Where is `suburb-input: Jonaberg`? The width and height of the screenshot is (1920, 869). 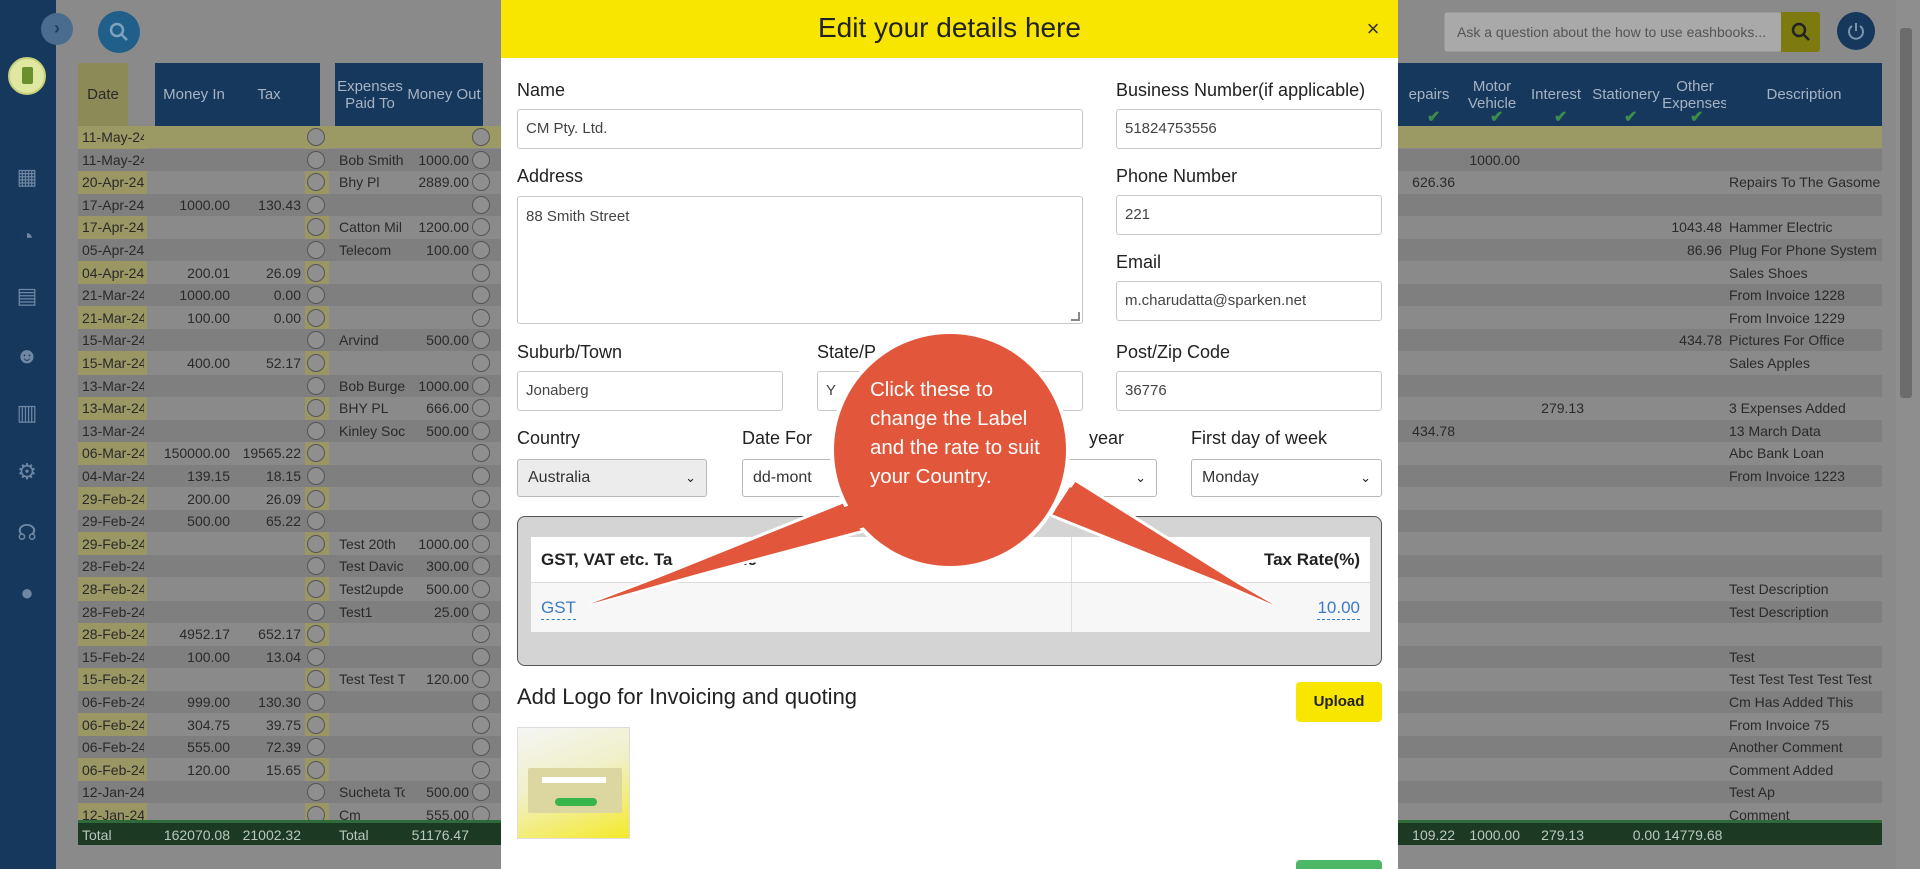
suburb-input: Jonaberg is located at coordinates (650, 391).